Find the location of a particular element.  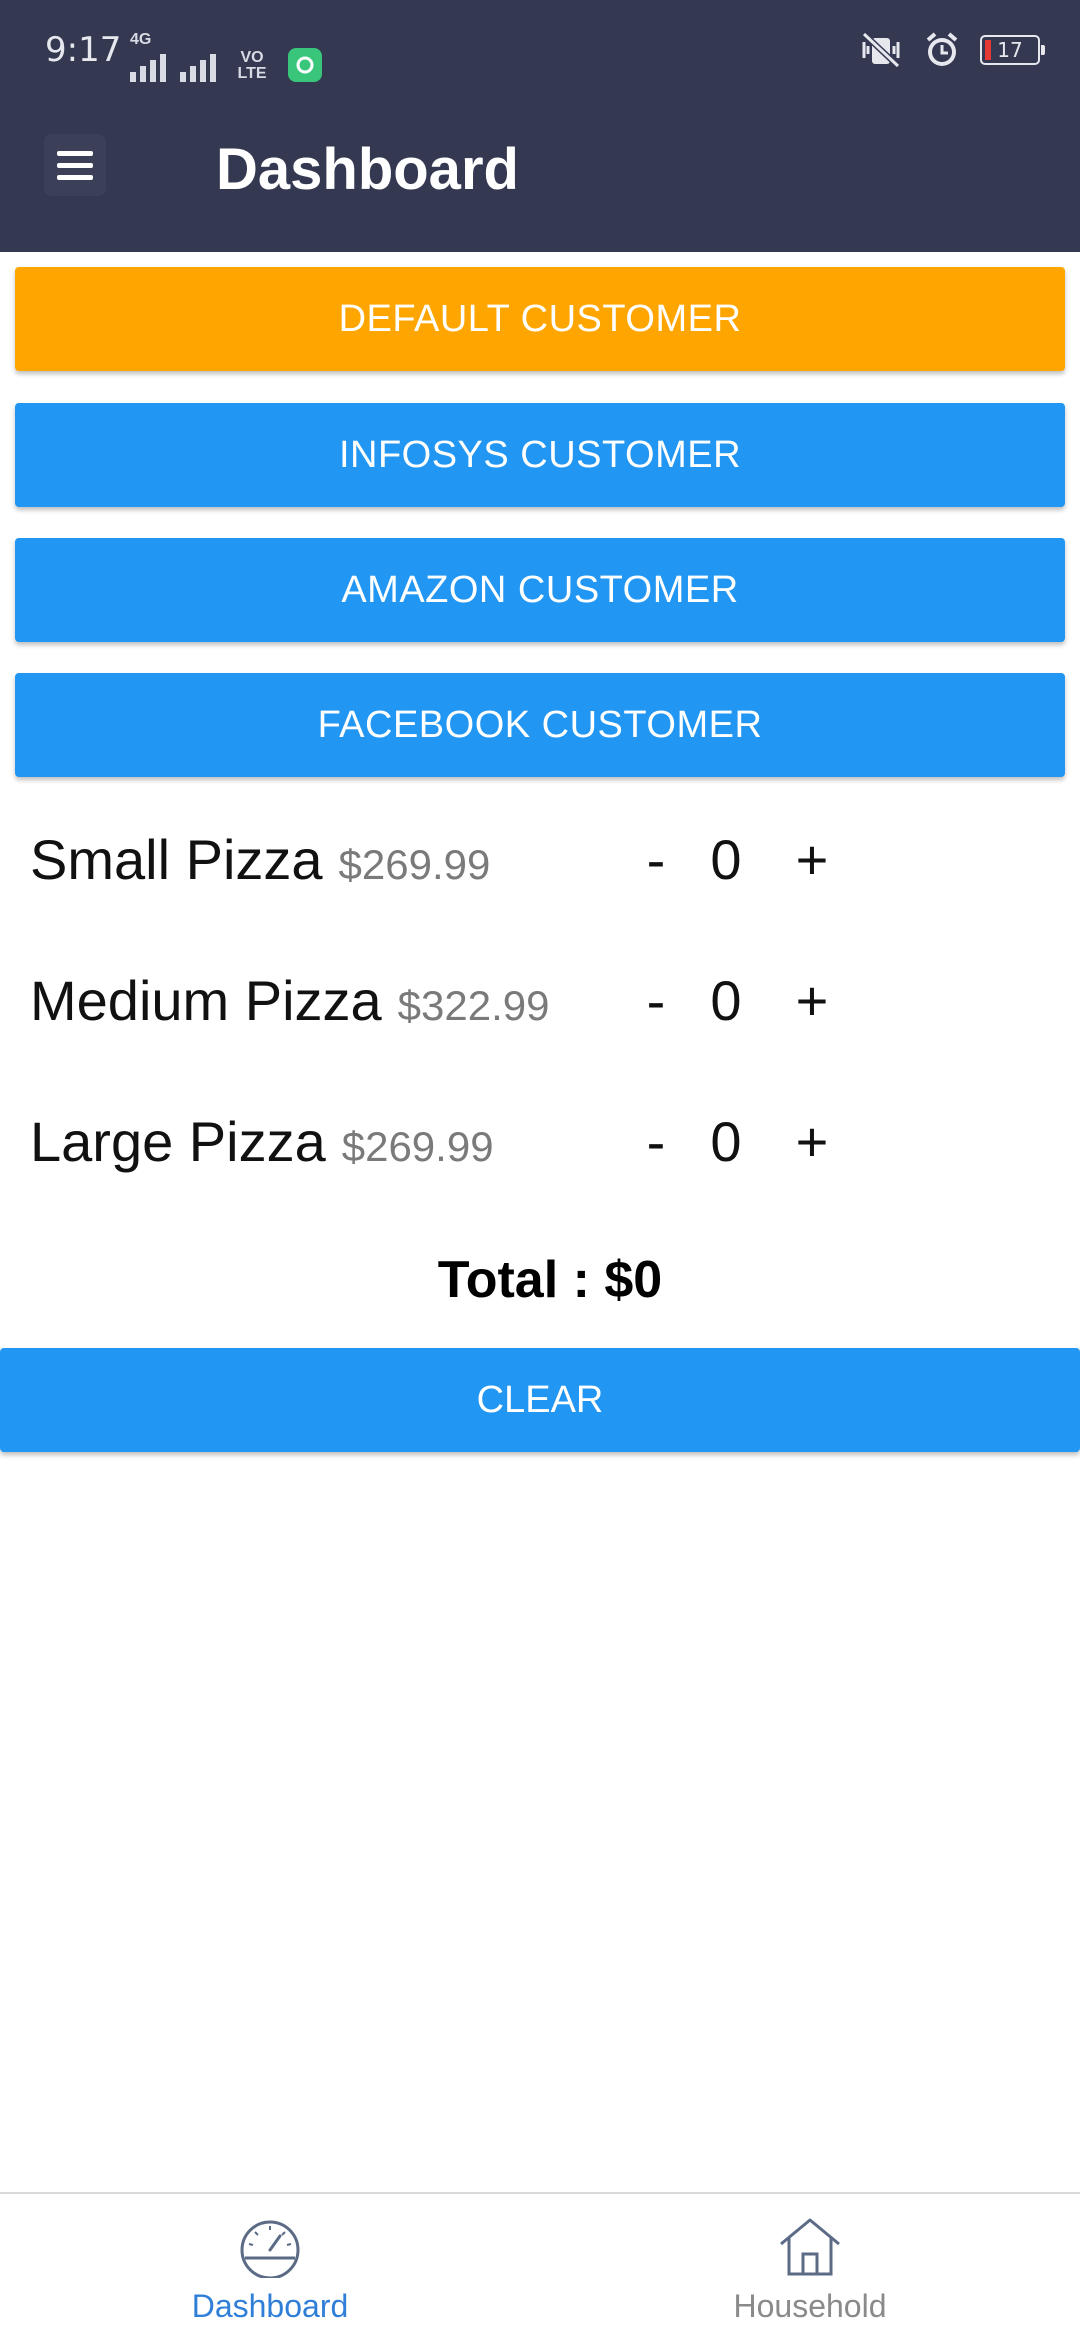

notification-app-icon is located at coordinates (305, 65).